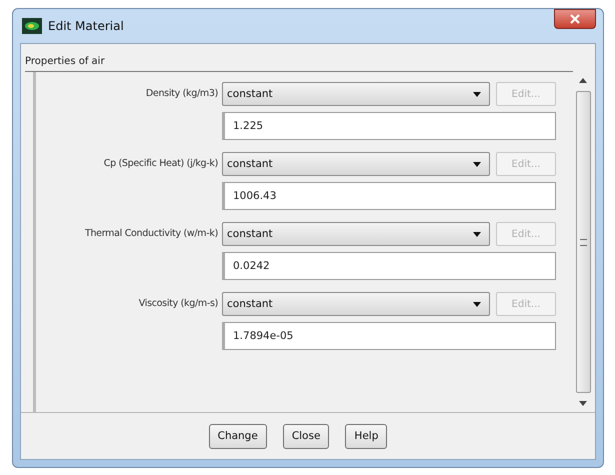  Describe the element at coordinates (160, 163) in the screenshot. I see `property-label: Cp (Specific Heat) (j/kg-k)` at that location.